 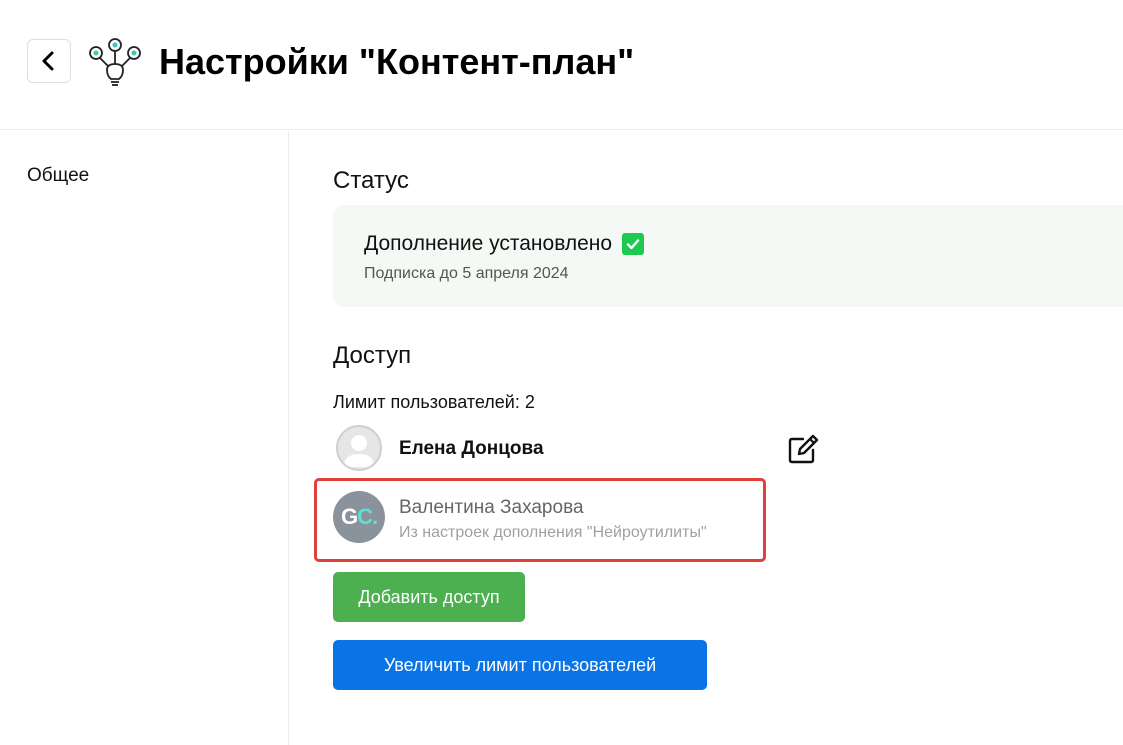 What do you see at coordinates (633, 244) in the screenshot?
I see `check-icon` at bounding box center [633, 244].